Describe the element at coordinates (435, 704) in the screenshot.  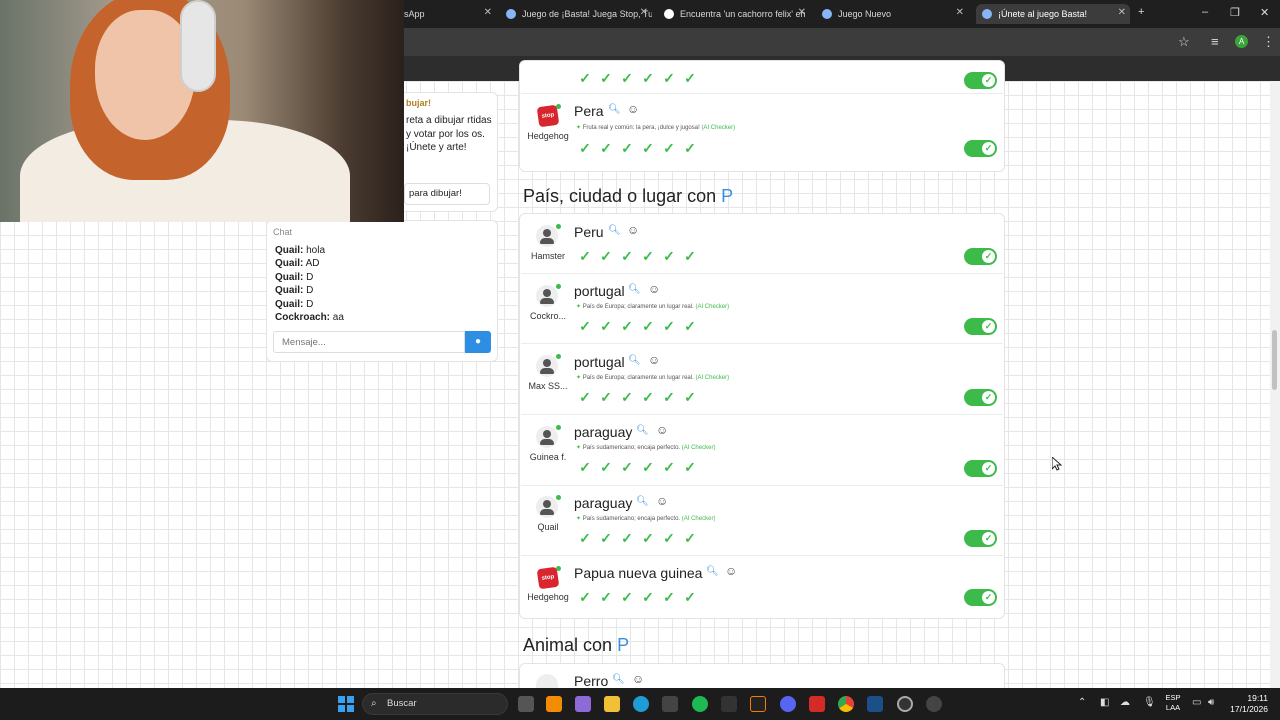
I see `taskbar-search: ⌕ Buscar` at that location.